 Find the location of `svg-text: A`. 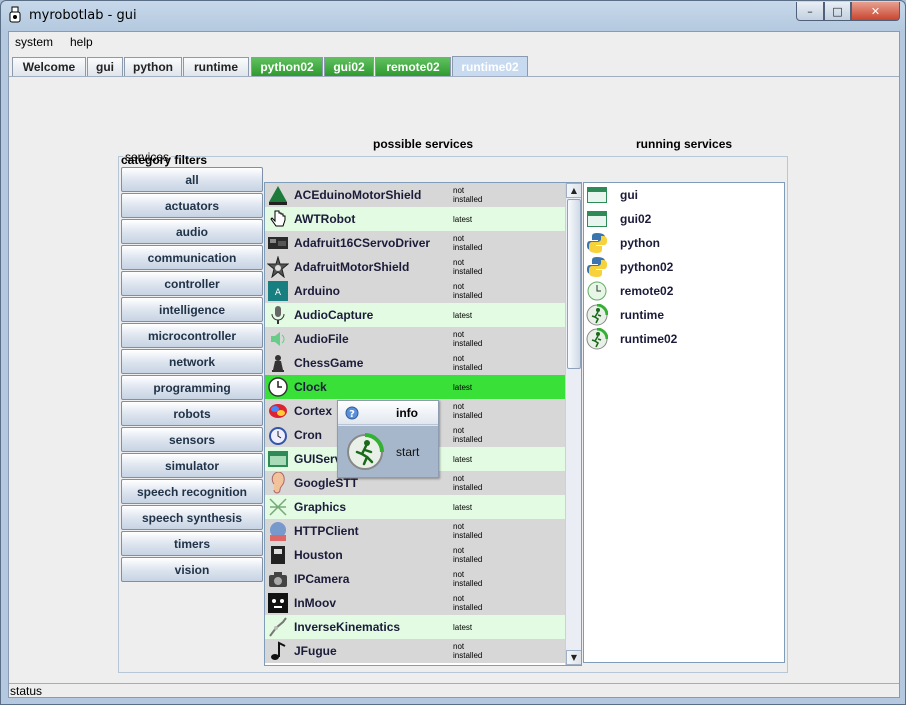

svg-text: A is located at coordinates (278, 293).